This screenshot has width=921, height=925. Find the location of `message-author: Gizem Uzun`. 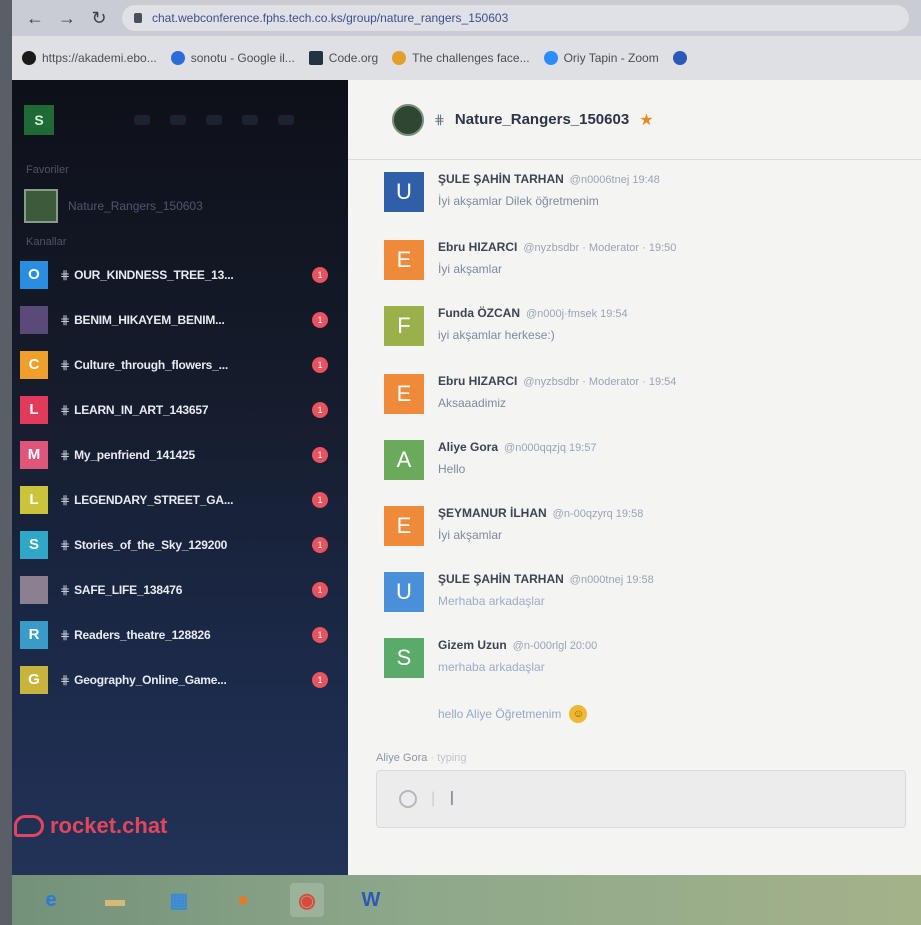

message-author: Gizem Uzun is located at coordinates (472, 645).